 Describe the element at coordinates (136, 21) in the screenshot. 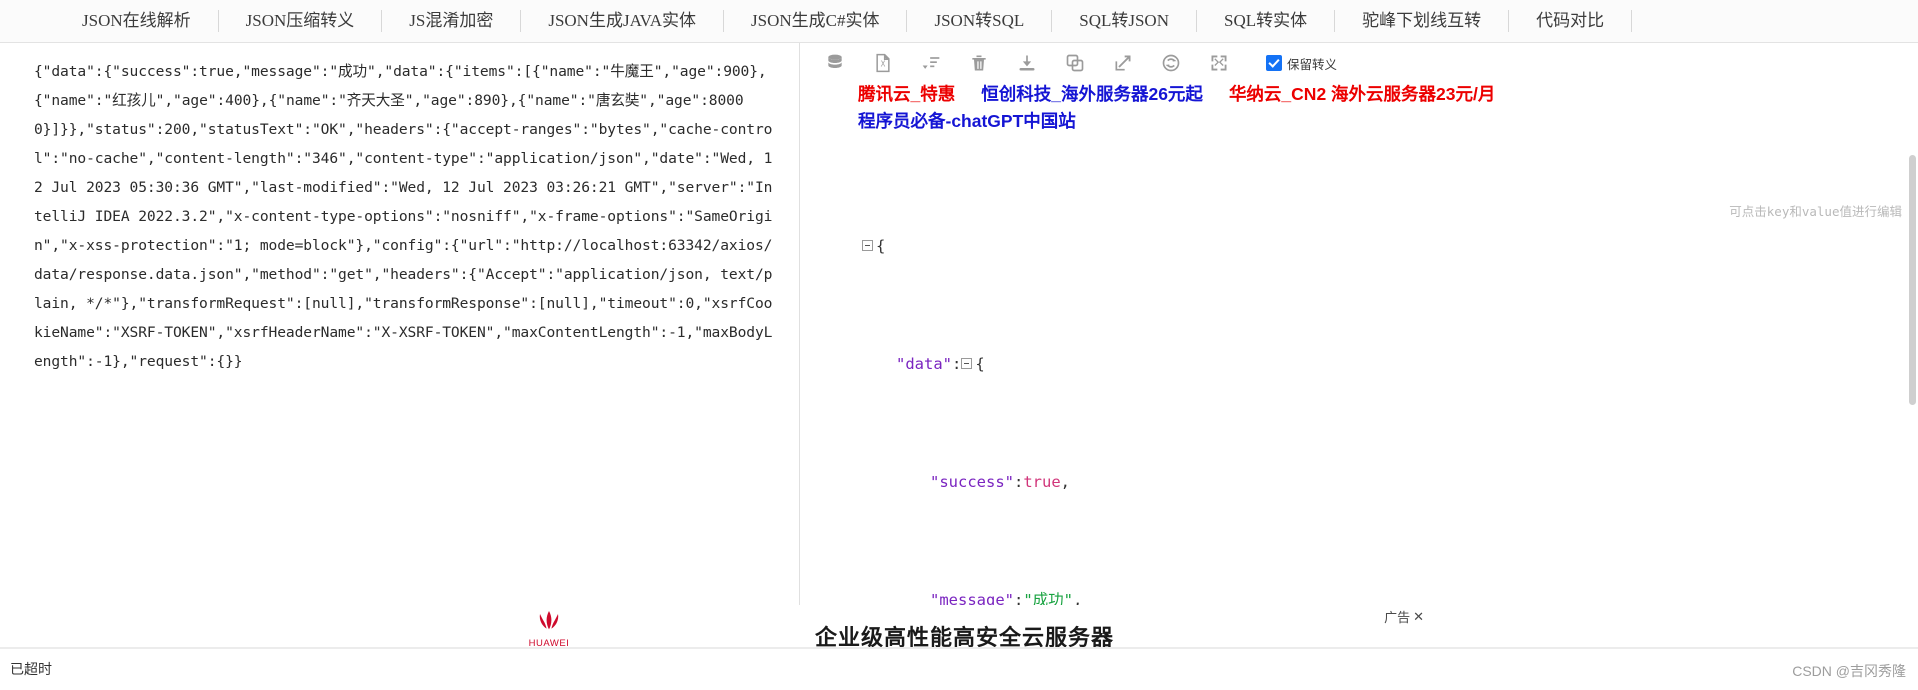

I see `nav-item-json-parse: JSON在线解析` at that location.